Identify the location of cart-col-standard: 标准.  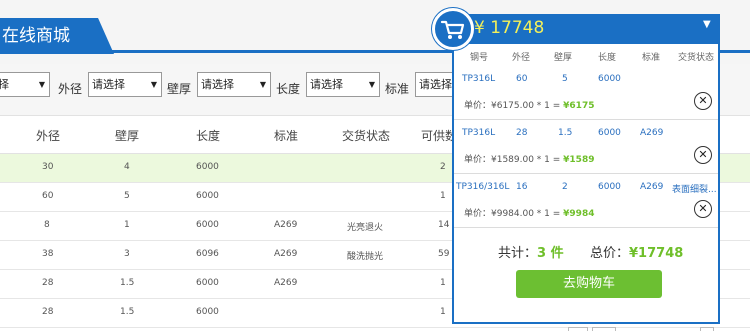
(651, 58).